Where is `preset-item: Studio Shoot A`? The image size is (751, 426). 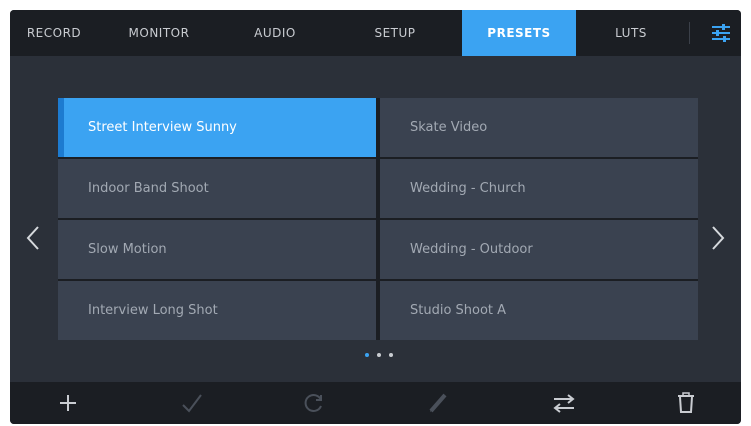
preset-item: Studio Shoot A is located at coordinates (539, 310).